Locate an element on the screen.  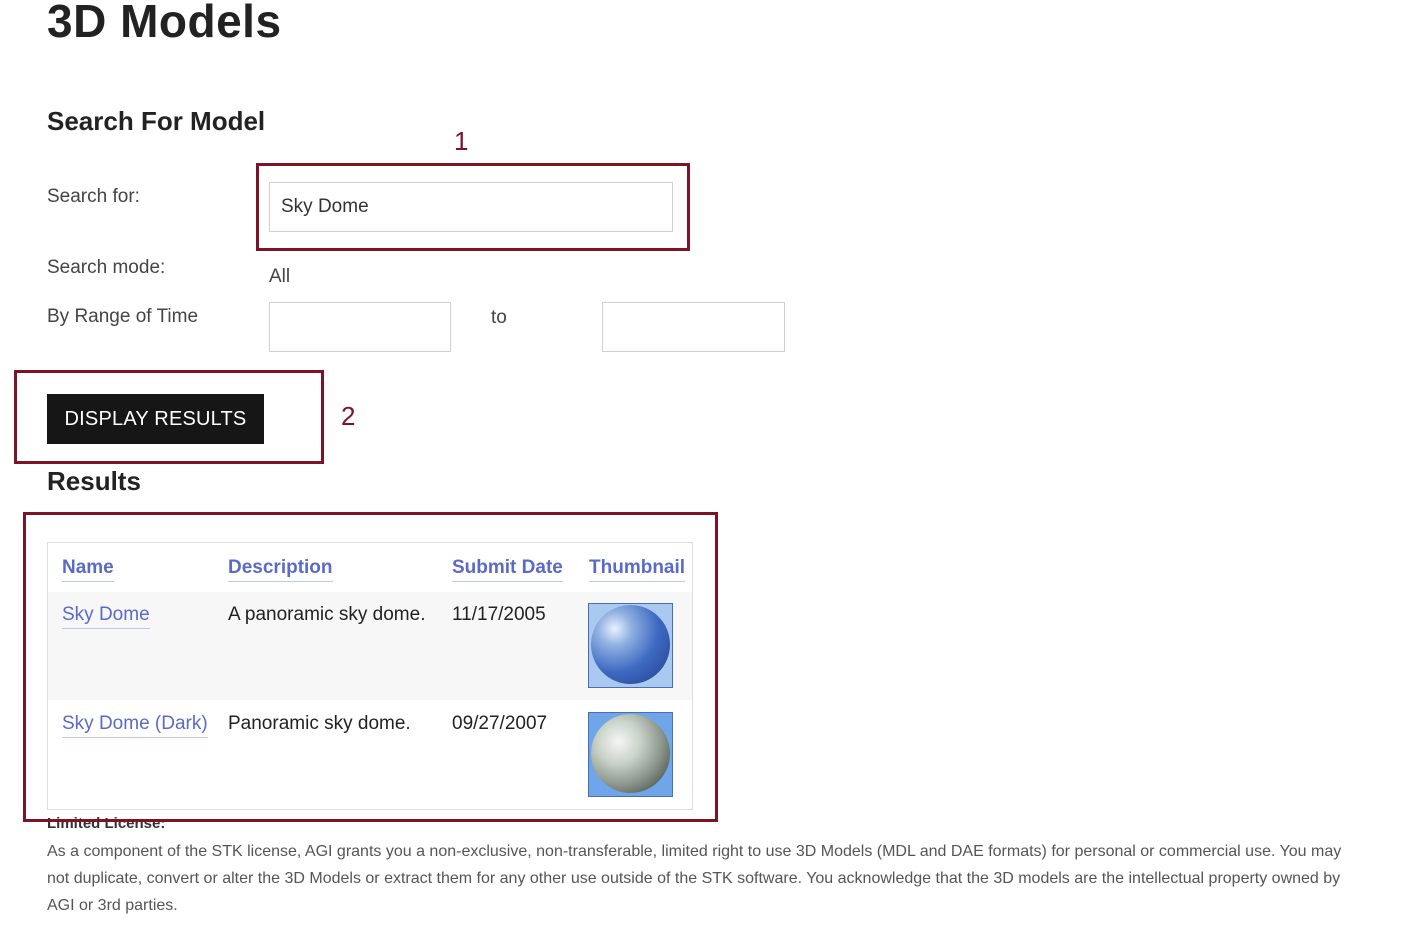
search-for-label: Search for: is located at coordinates (93, 196).